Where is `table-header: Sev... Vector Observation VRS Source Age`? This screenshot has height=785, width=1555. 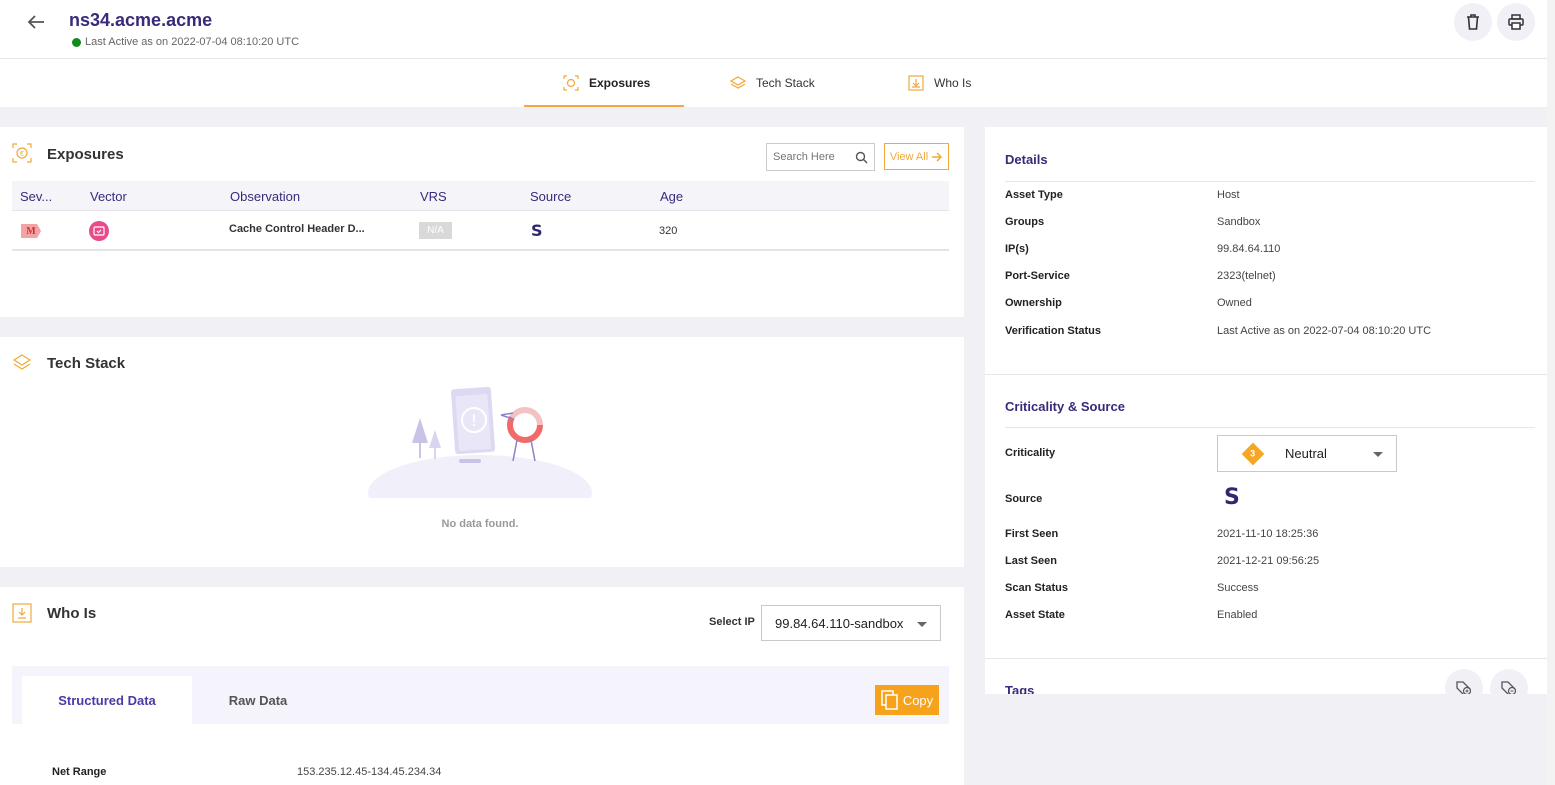
table-header: Sev... Vector Observation VRS Source Age is located at coordinates (480, 196).